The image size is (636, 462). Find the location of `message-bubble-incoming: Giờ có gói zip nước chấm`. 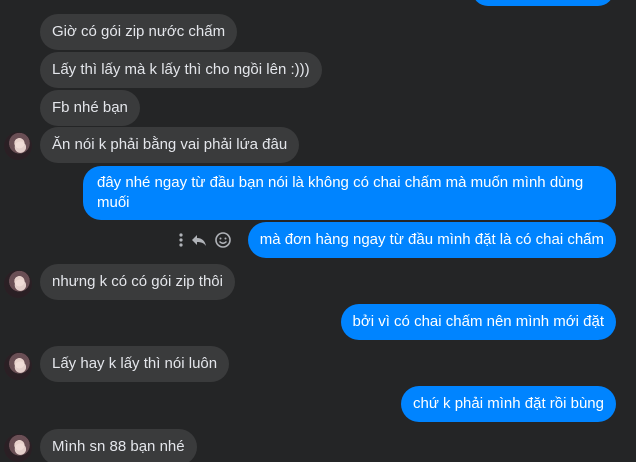

message-bubble-incoming: Giờ có gói zip nước chấm is located at coordinates (139, 32).